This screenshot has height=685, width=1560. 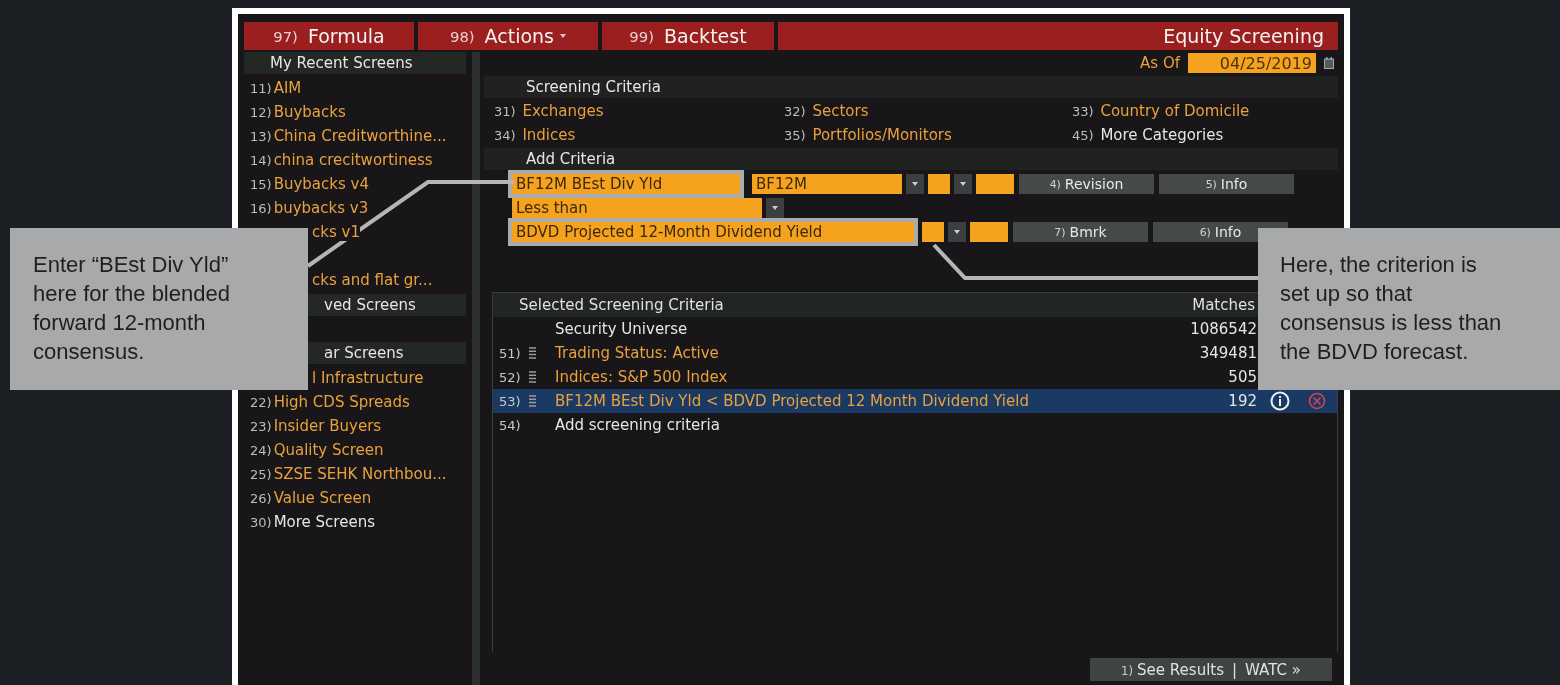 What do you see at coordinates (1223, 305) in the screenshot?
I see `column-header: Matches` at bounding box center [1223, 305].